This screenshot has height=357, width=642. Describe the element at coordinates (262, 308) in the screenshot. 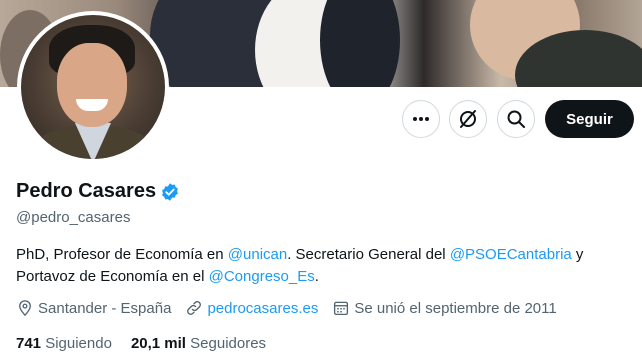

I see `website-link: pedrocasares.es` at that location.